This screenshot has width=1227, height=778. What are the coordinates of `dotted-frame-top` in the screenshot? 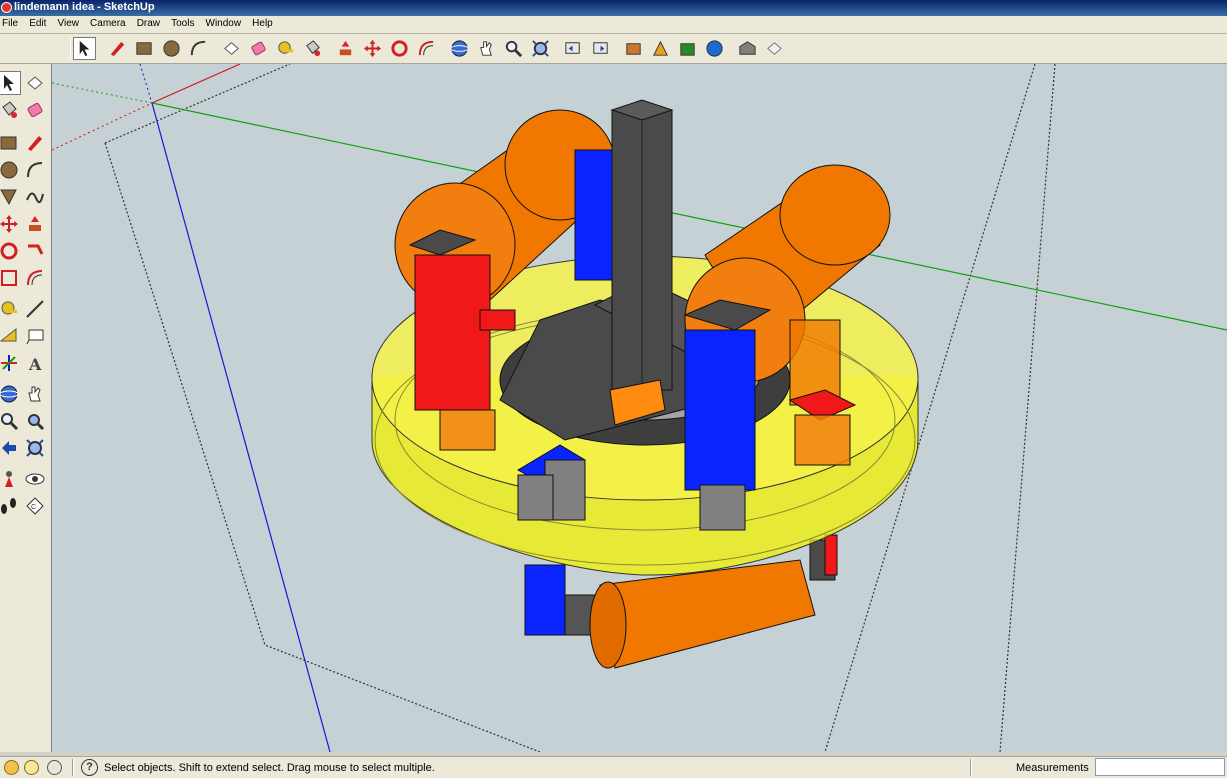 It's located at (197, 104).